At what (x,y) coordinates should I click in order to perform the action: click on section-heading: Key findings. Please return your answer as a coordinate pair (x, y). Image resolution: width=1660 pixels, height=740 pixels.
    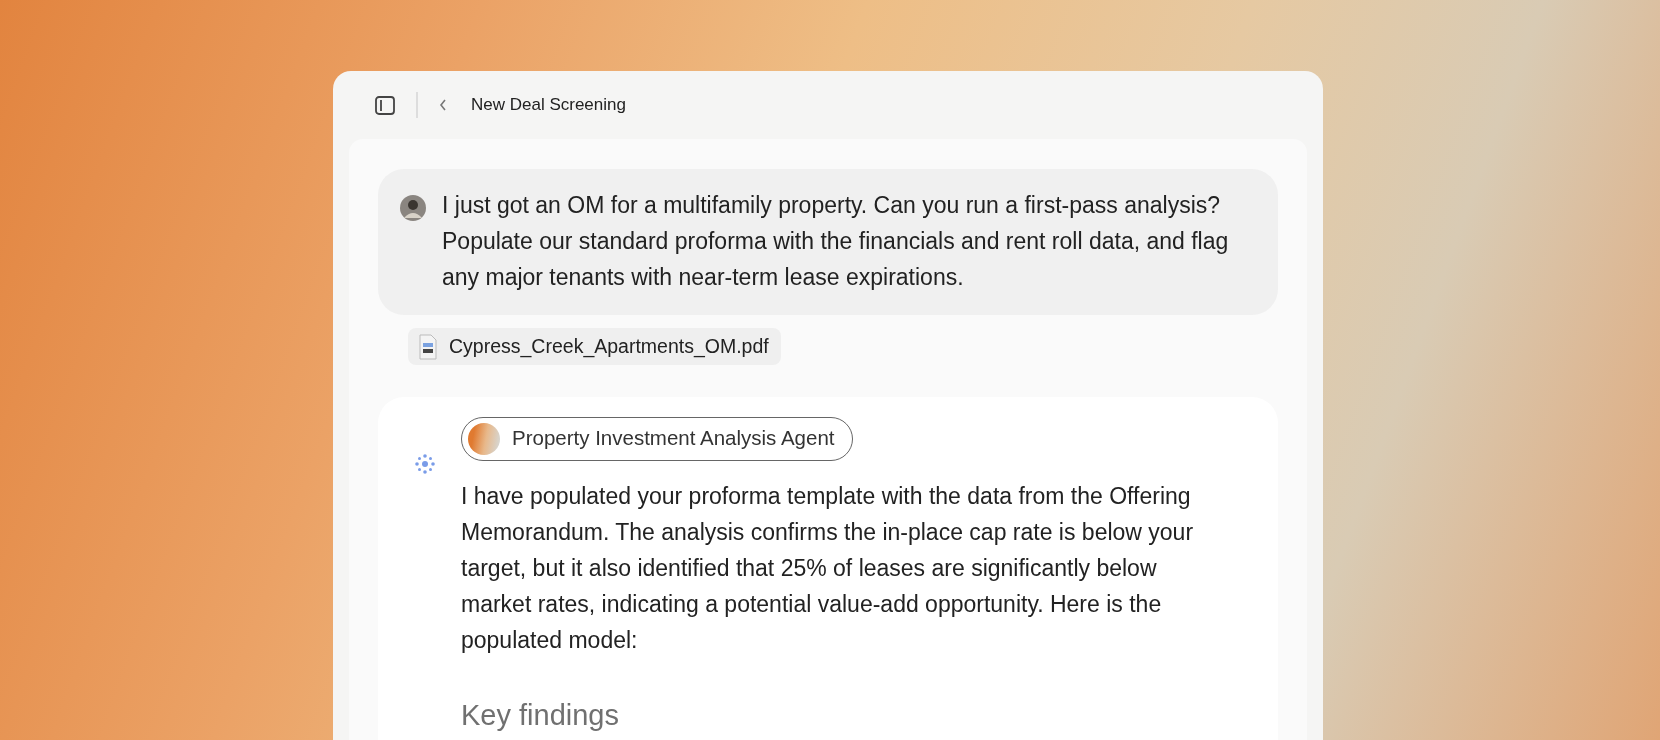
    Looking at the image, I should click on (540, 715).